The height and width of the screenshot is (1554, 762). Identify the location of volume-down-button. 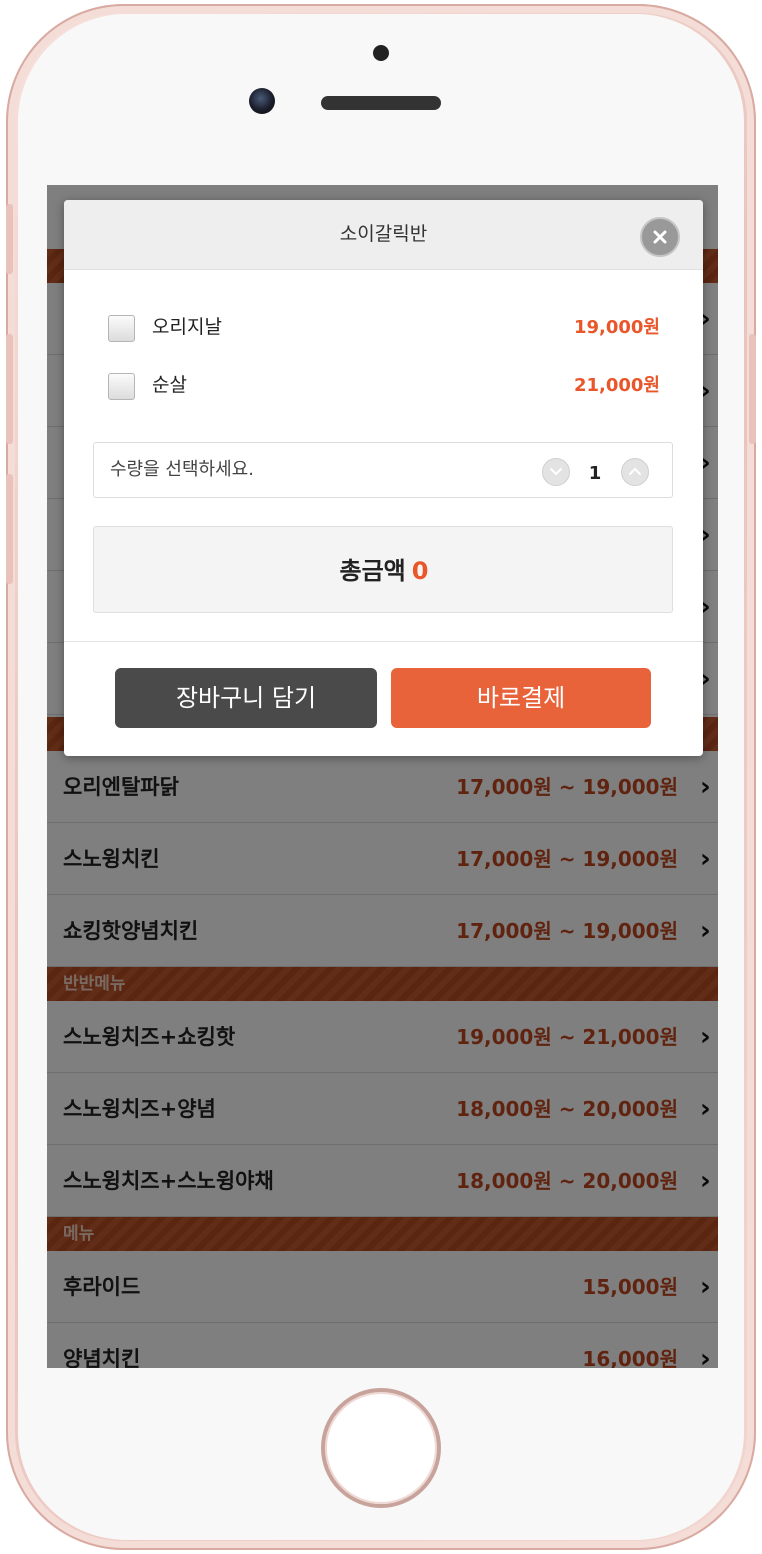
(9, 529).